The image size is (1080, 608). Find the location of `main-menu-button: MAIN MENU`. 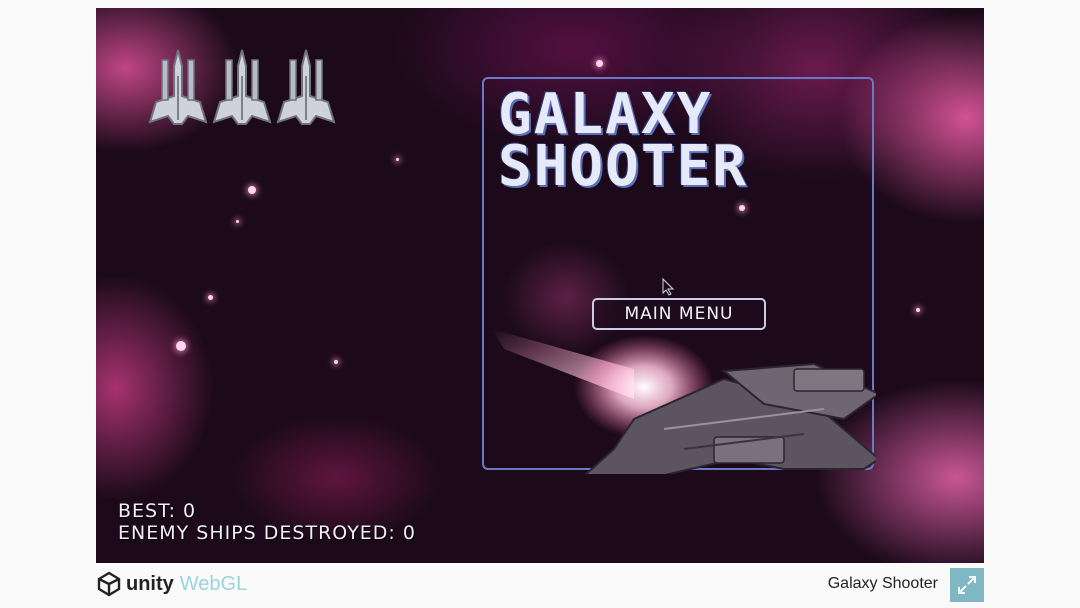

main-menu-button: MAIN MENU is located at coordinates (679, 314).